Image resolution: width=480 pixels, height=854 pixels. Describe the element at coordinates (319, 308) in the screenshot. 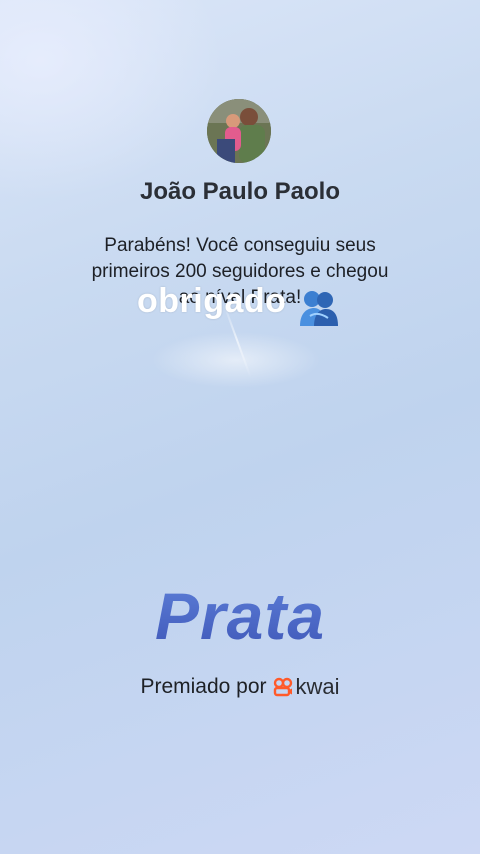

I see `people-hugging-icon` at that location.